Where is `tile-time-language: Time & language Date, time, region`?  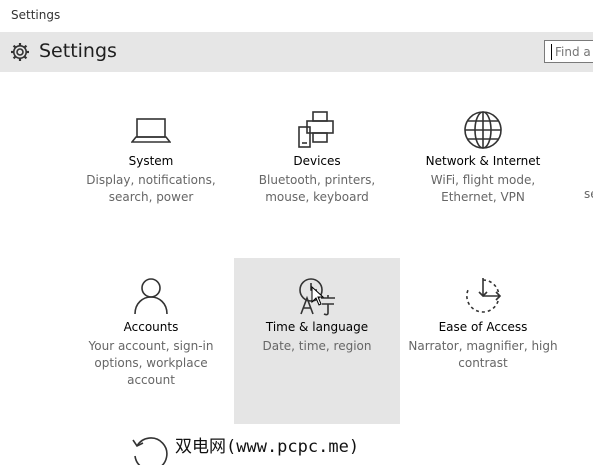
tile-time-language: Time & language Date, time, region is located at coordinates (317, 341).